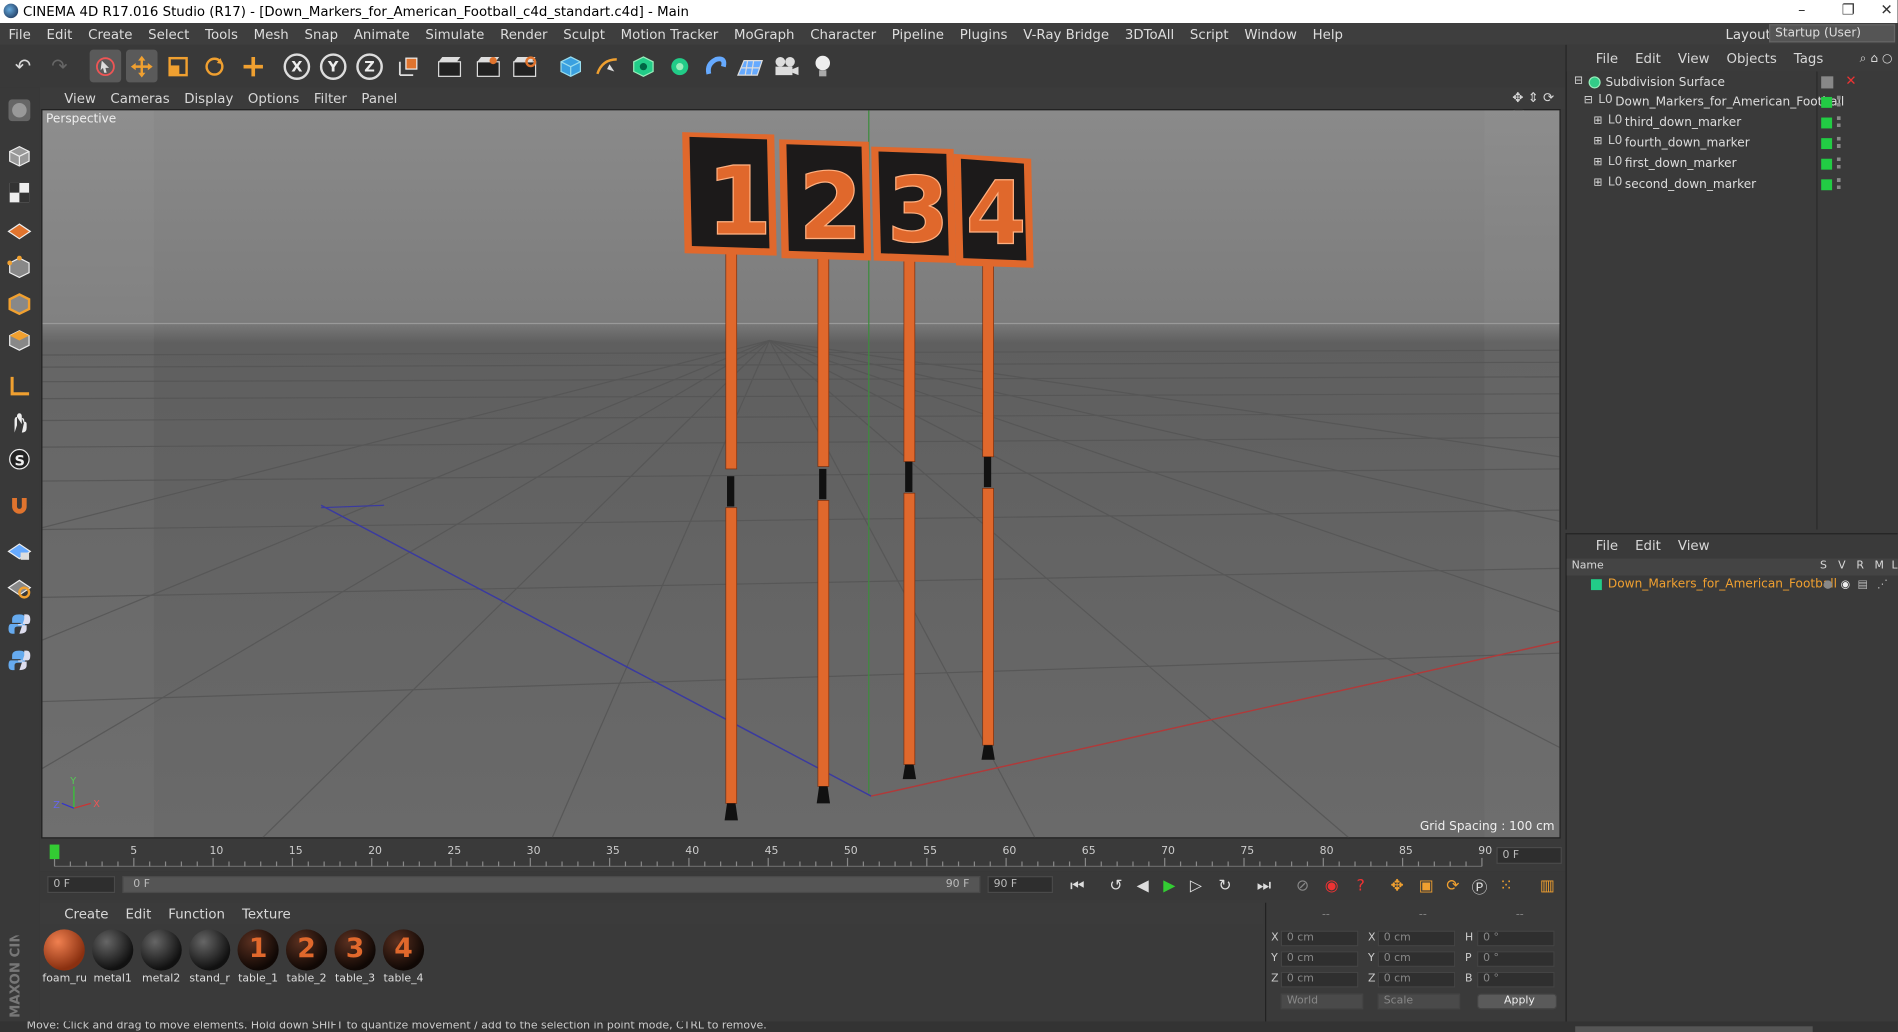 The height and width of the screenshot is (1032, 1898). What do you see at coordinates (333, 66) in the screenshot?
I see `y-axis-lock-icon: Y` at bounding box center [333, 66].